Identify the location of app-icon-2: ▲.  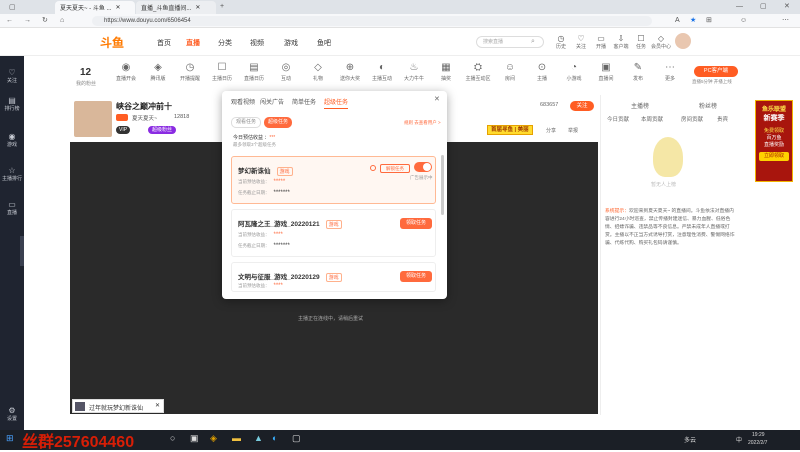
(258, 438).